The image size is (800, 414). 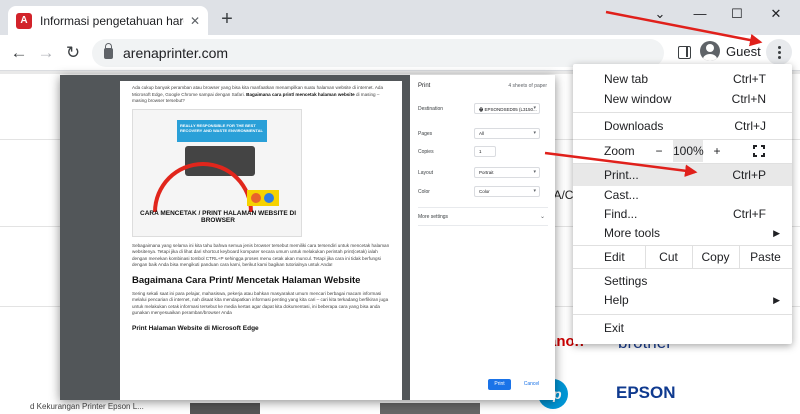 What do you see at coordinates (195, 21) in the screenshot?
I see `tab-close-icon: ✕` at bounding box center [195, 21].